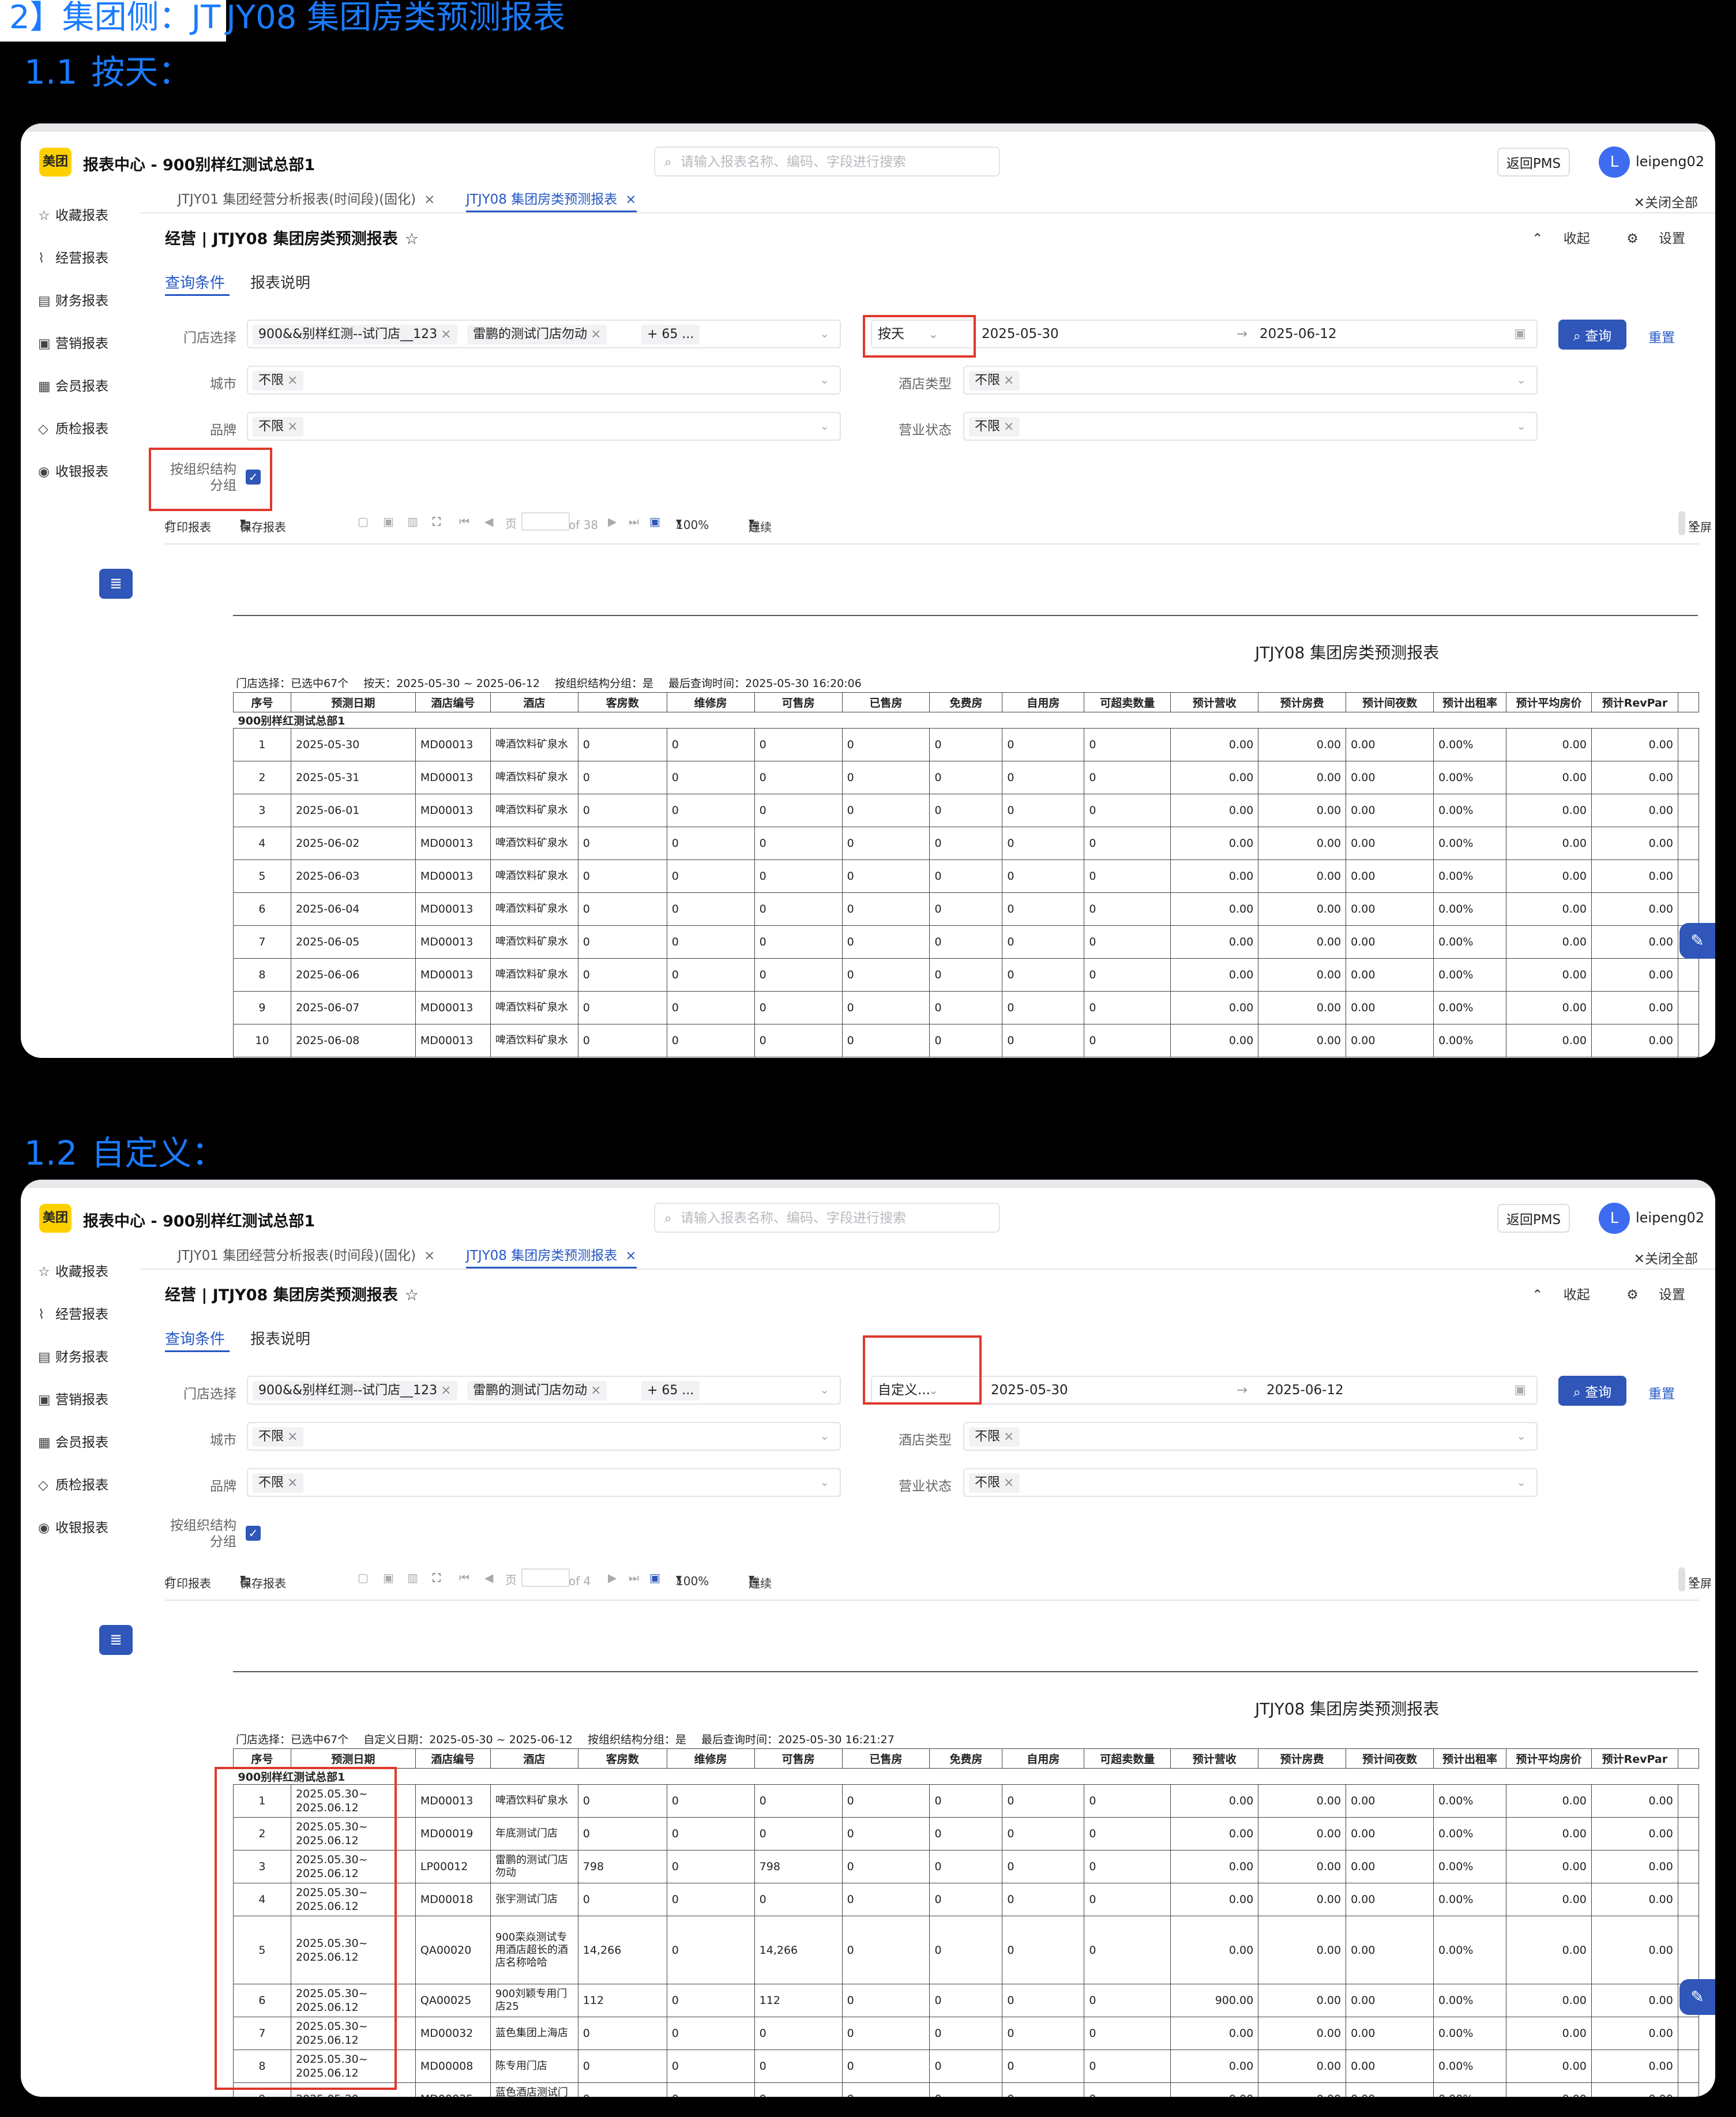 This screenshot has height=2117, width=1736. I want to click on group-by-org-checkbox: ✓, so click(254, 1533).